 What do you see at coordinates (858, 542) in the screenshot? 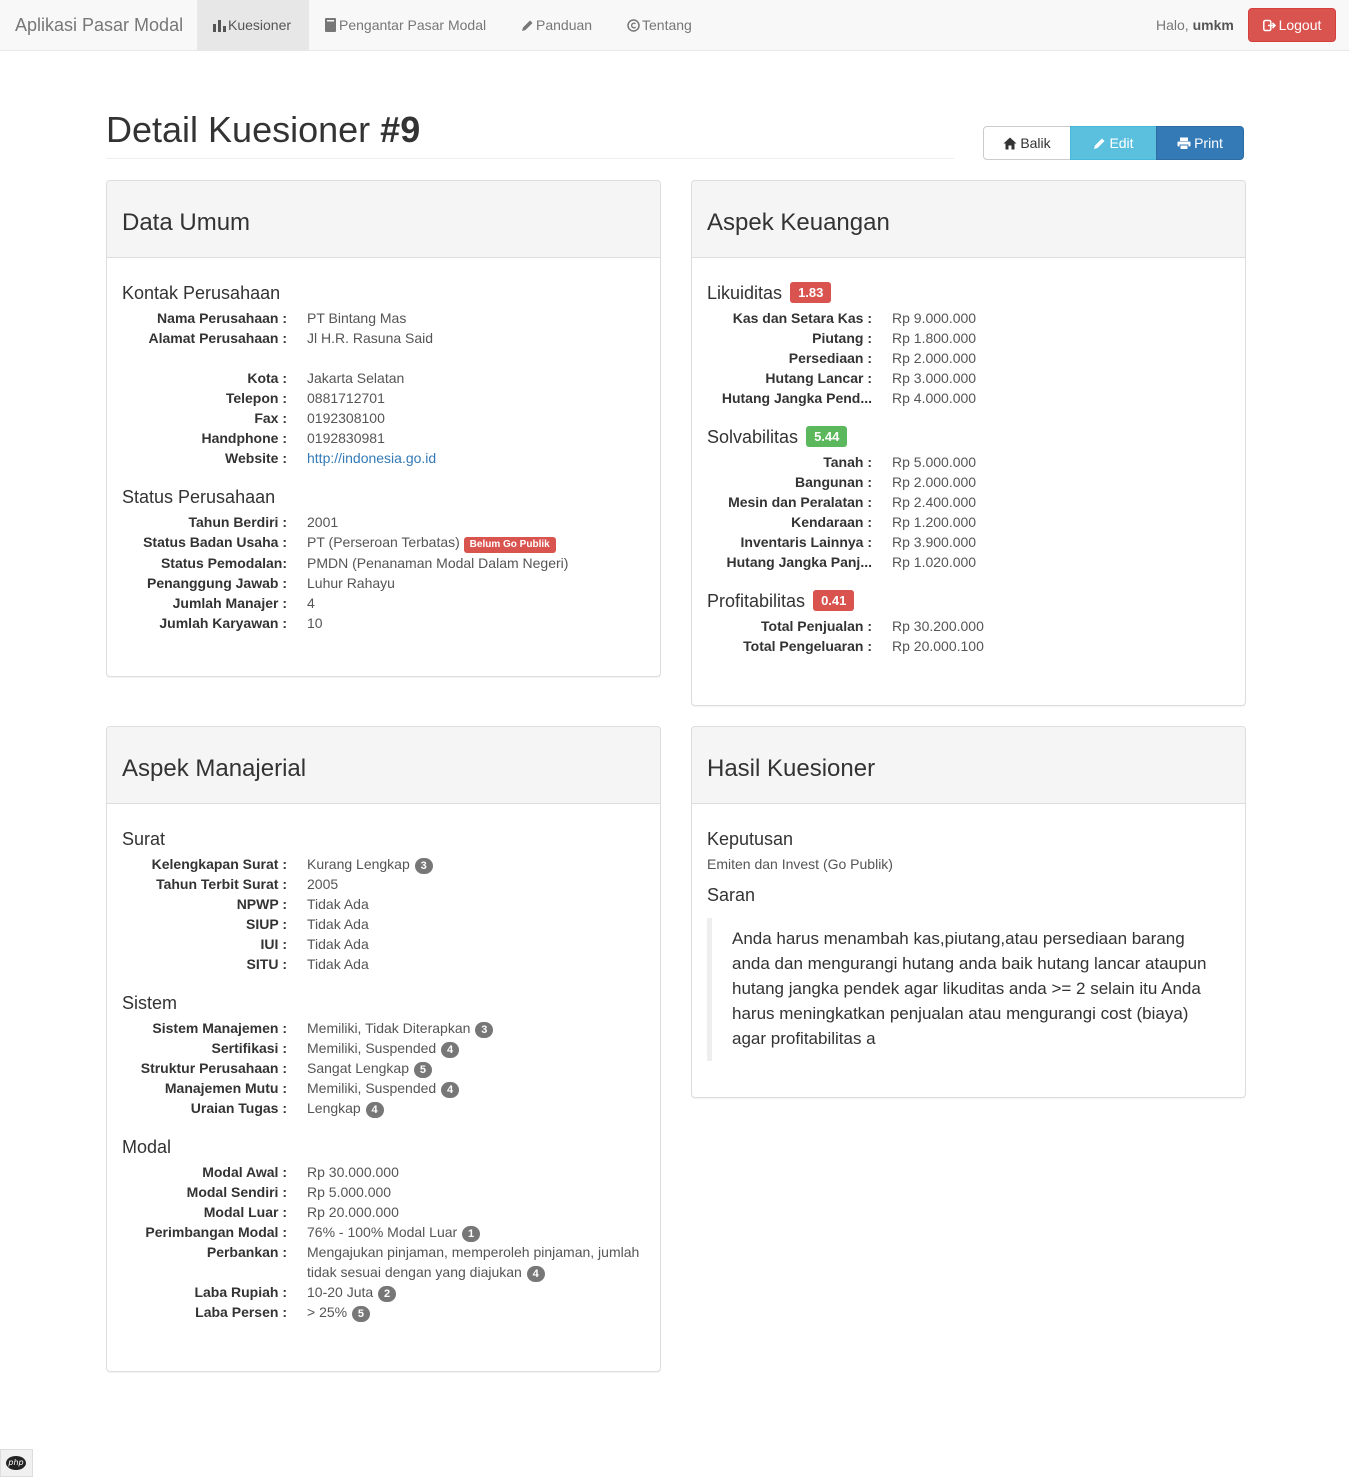
I see `detail-row: Inventaris Lainnya : Rp 3.900.000` at bounding box center [858, 542].